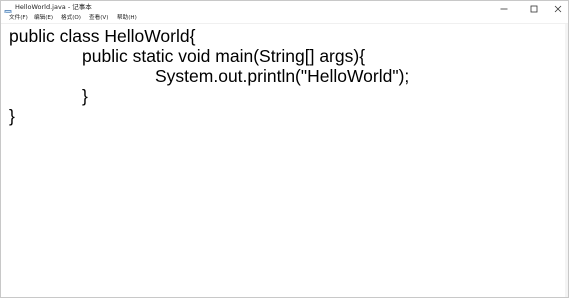 The width and height of the screenshot is (569, 298). I want to click on window-title: HelloWorld.java - 记事本, so click(53, 7).